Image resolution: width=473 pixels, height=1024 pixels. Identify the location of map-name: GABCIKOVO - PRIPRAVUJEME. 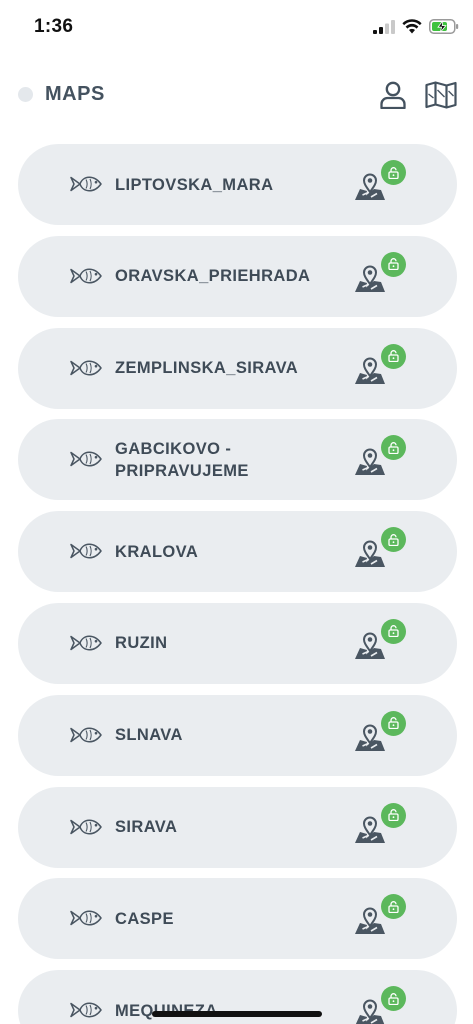
(182, 459).